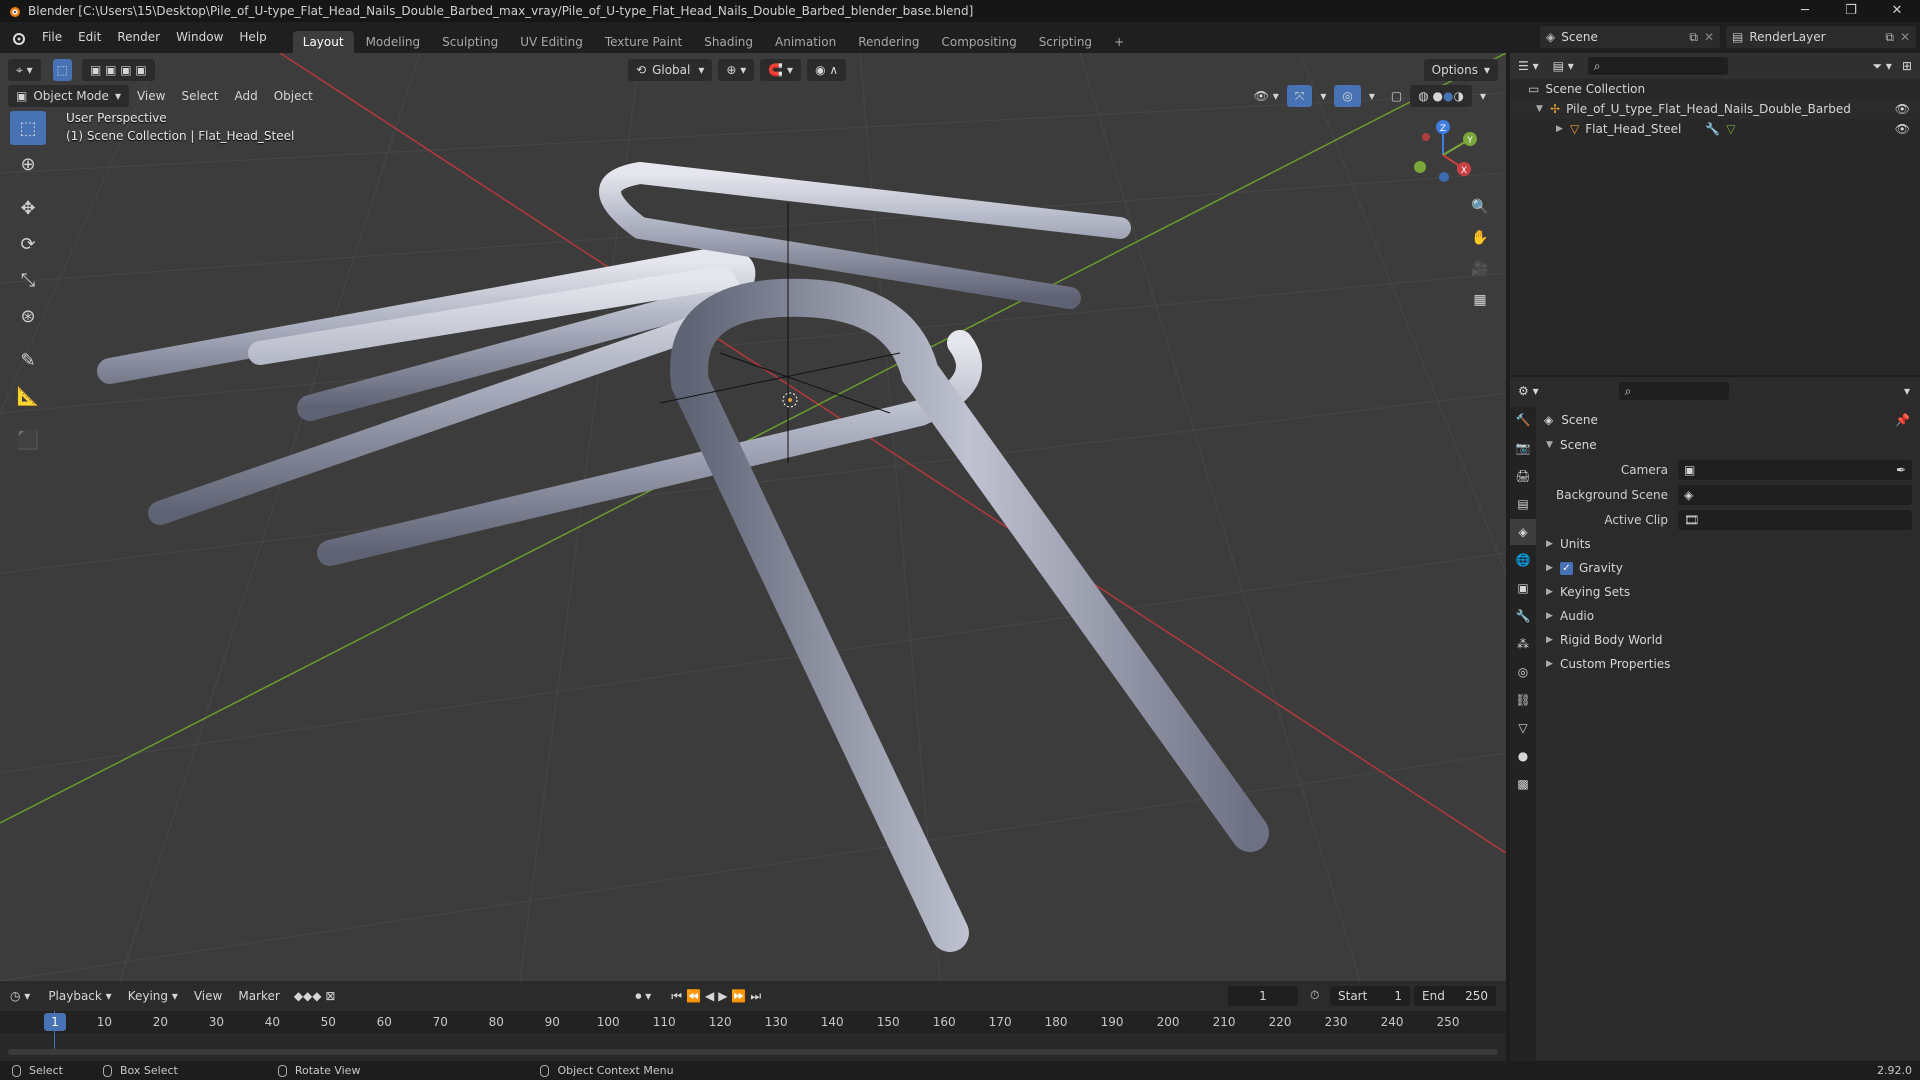 The height and width of the screenshot is (1080, 1920). Describe the element at coordinates (1907, 391) in the screenshot. I see `chevron-down-icon: ▾` at that location.